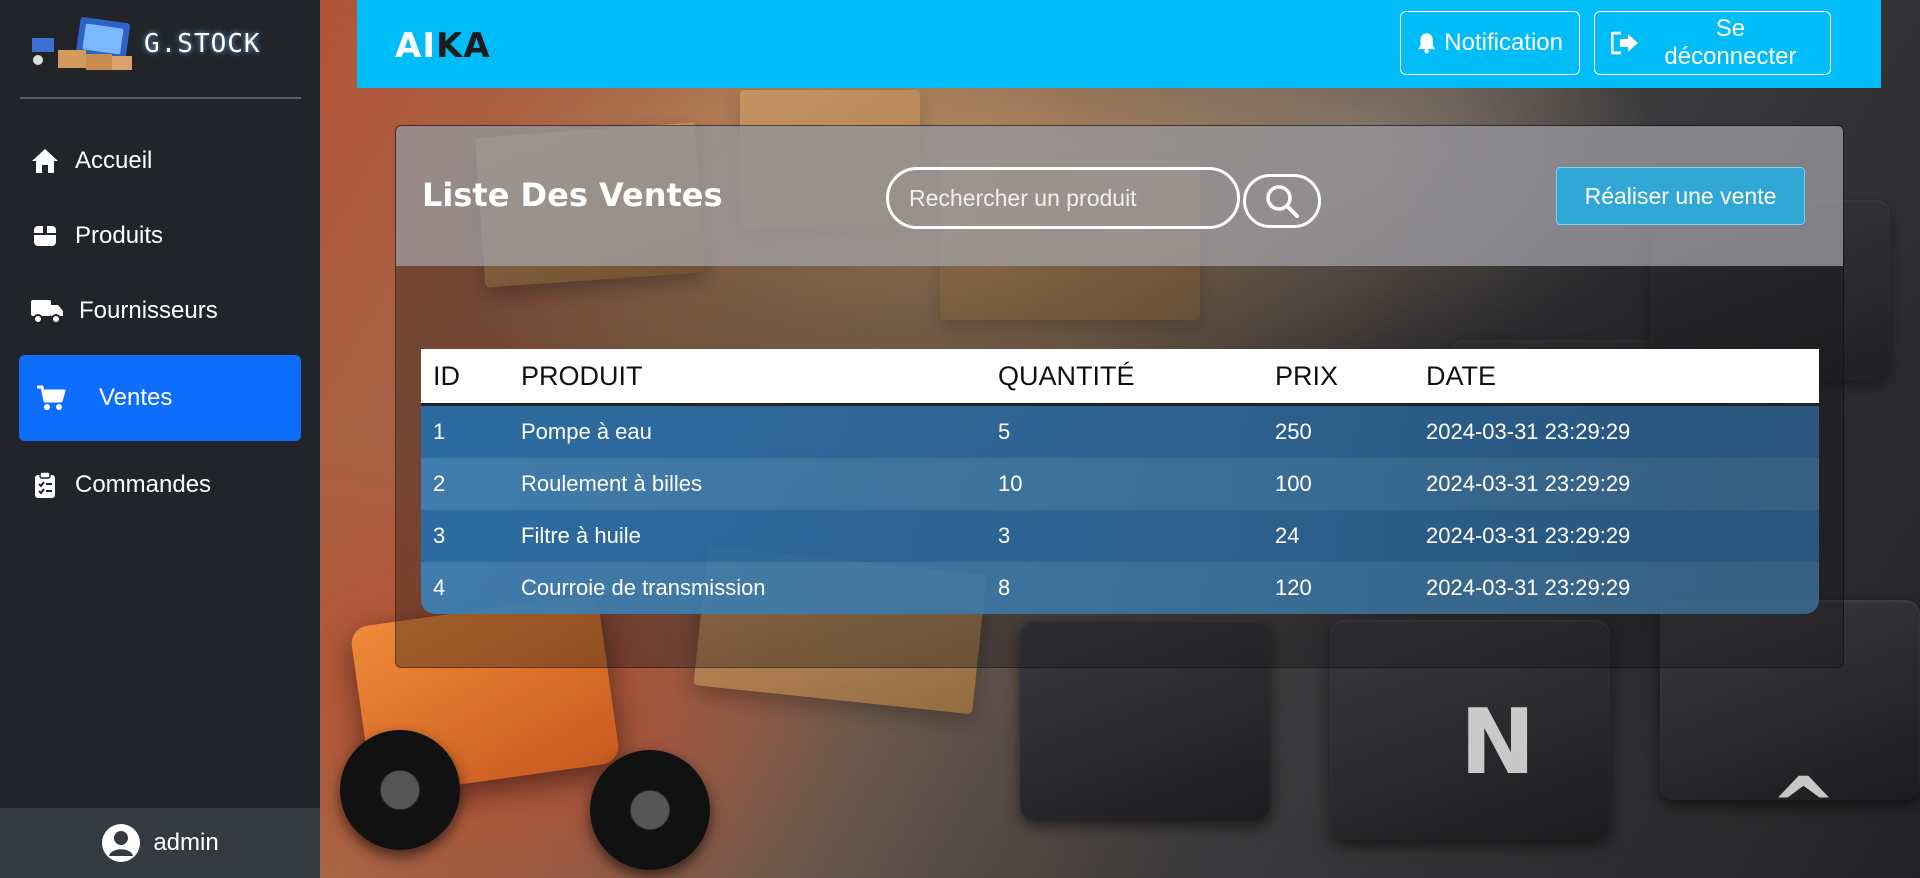 The image size is (1920, 878). Describe the element at coordinates (1293, 431) in the screenshot. I see `cell-prix: 250` at that location.